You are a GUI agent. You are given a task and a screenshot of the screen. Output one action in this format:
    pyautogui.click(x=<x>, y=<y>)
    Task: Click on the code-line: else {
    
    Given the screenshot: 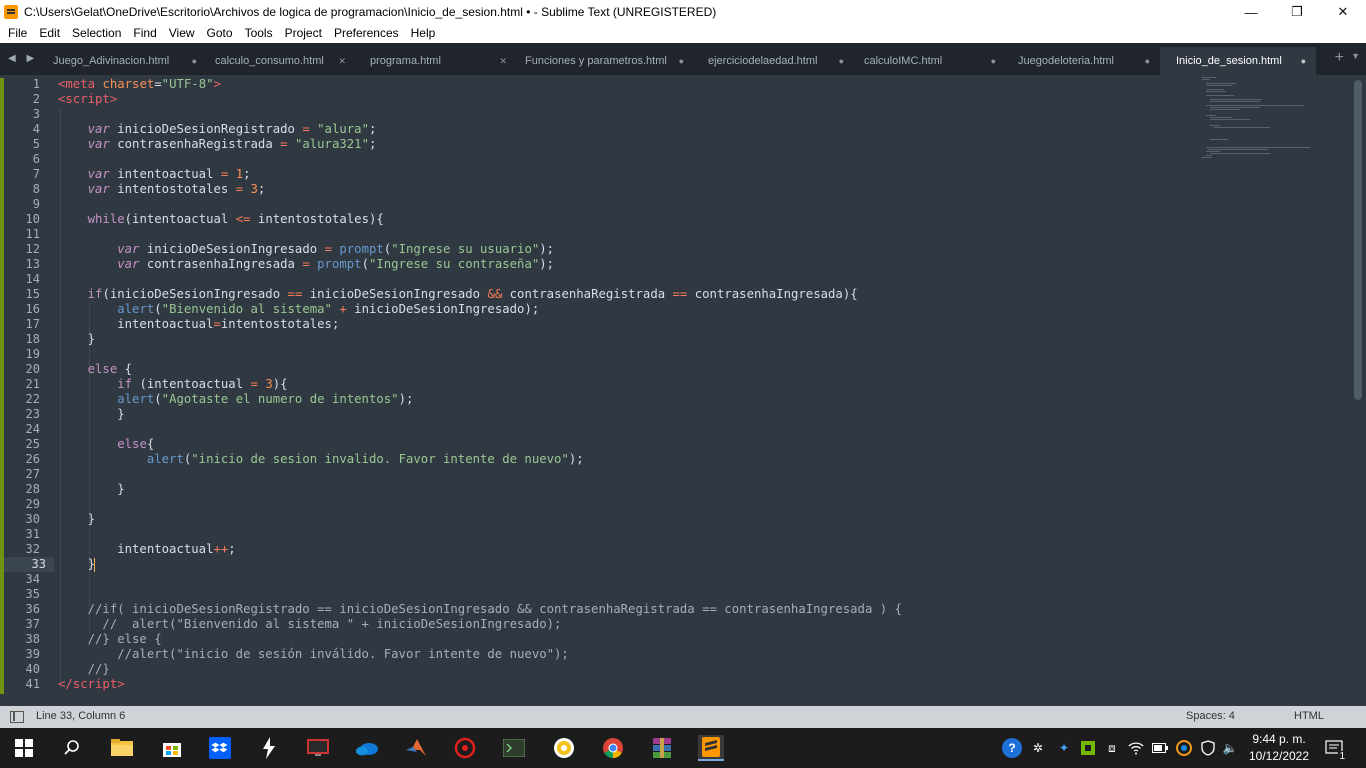 What is the action you would take?
    pyautogui.click(x=110, y=369)
    